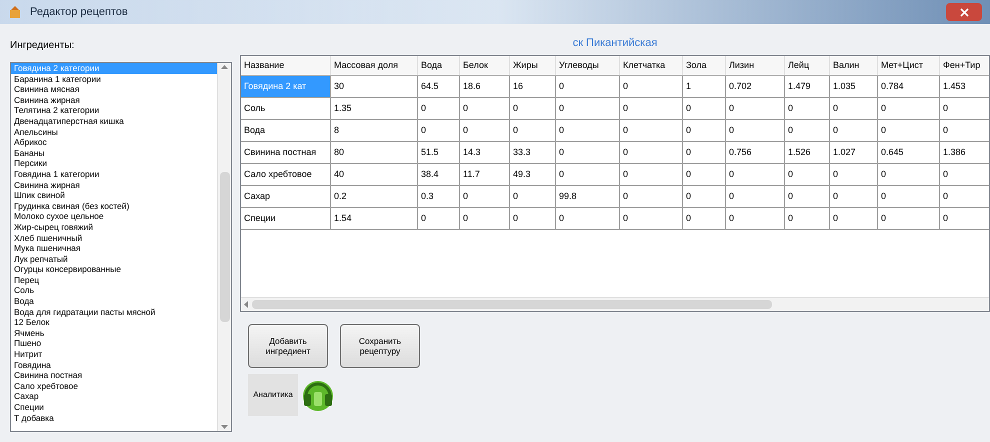  Describe the element at coordinates (114, 407) in the screenshot. I see `ingredient-item: Специи` at that location.